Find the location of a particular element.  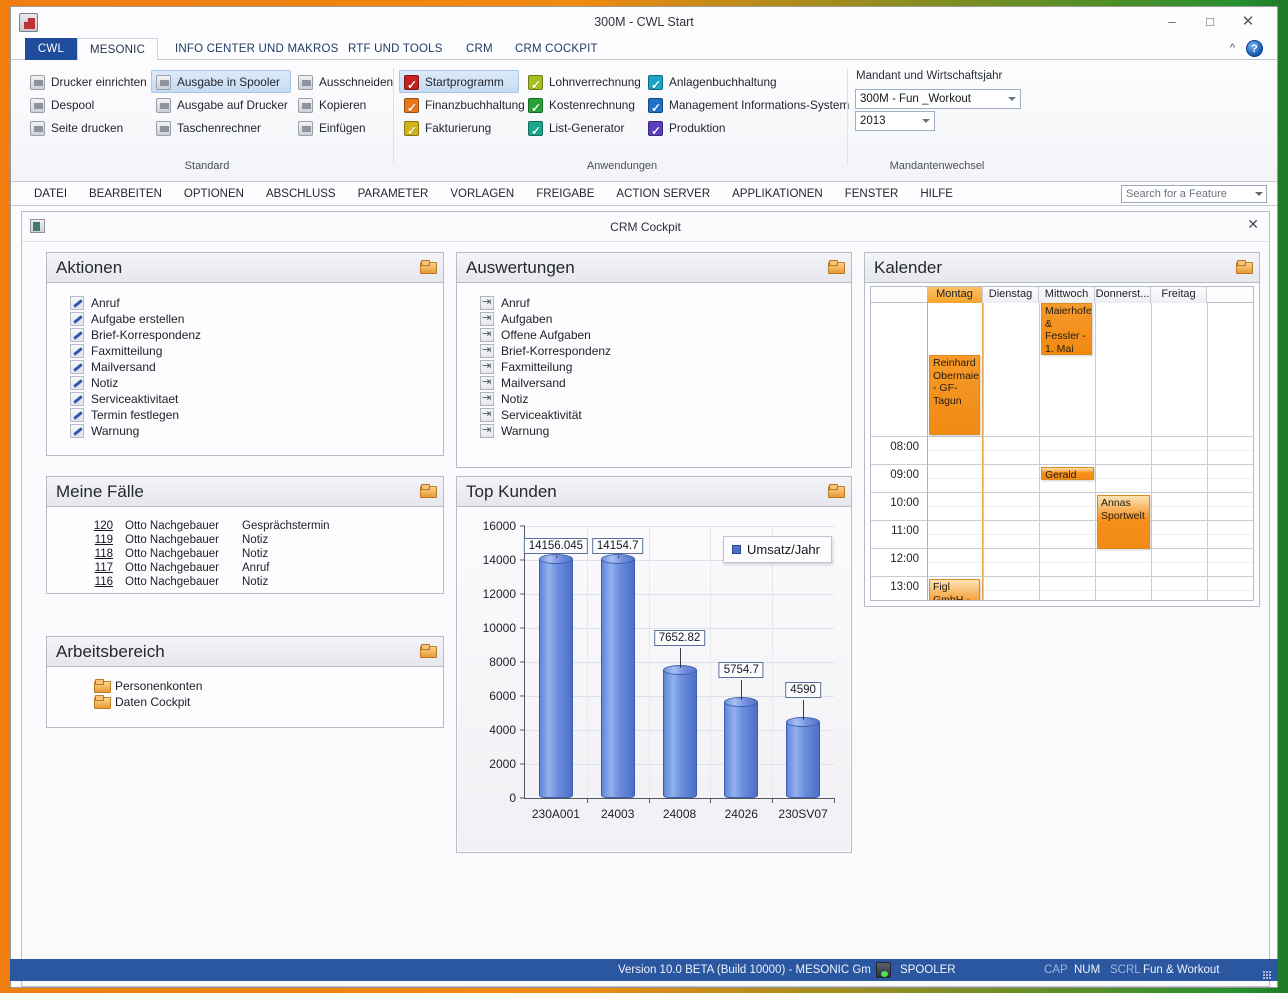

mandant-value: 300M - Fun _Workout is located at coordinates (916, 99).